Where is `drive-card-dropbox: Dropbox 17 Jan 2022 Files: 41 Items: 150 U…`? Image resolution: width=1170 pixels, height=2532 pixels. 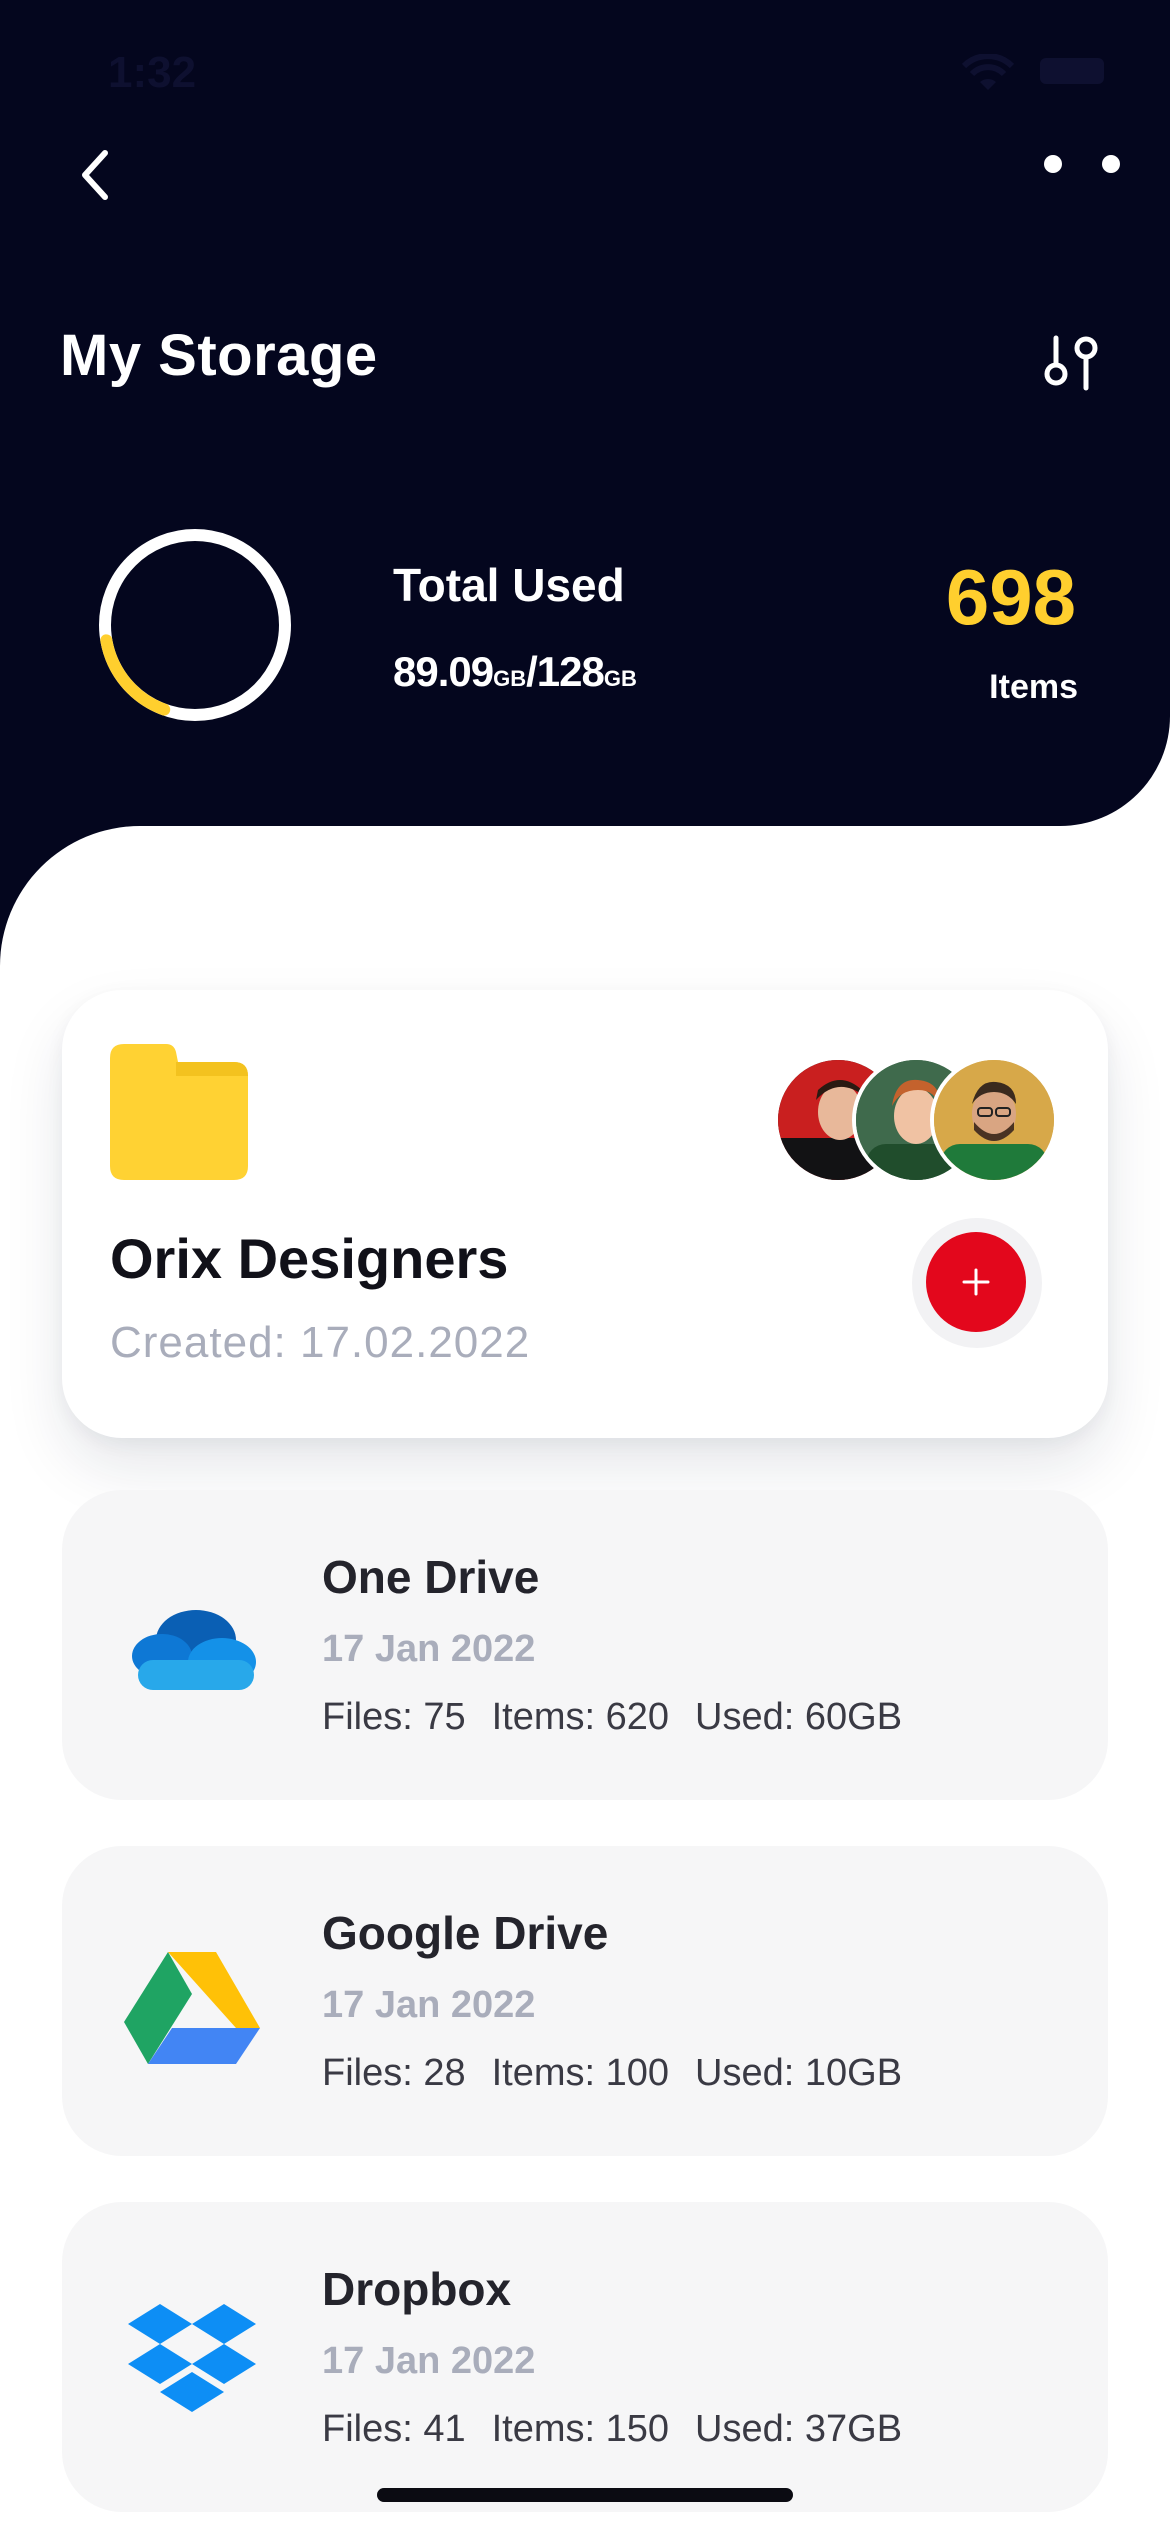
drive-card-dropbox: Dropbox 17 Jan 2022 Files: 41 Items: 150 U… is located at coordinates (585, 2357).